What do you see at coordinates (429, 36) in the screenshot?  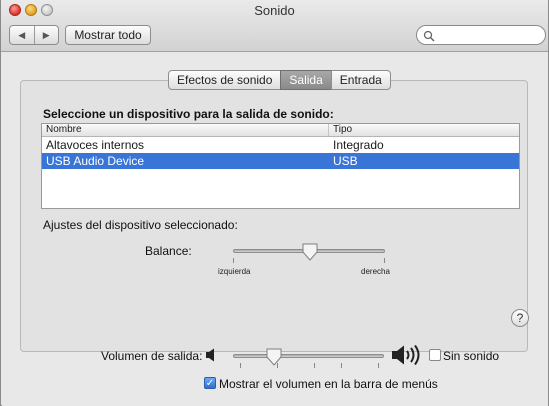 I see `search-icon` at bounding box center [429, 36].